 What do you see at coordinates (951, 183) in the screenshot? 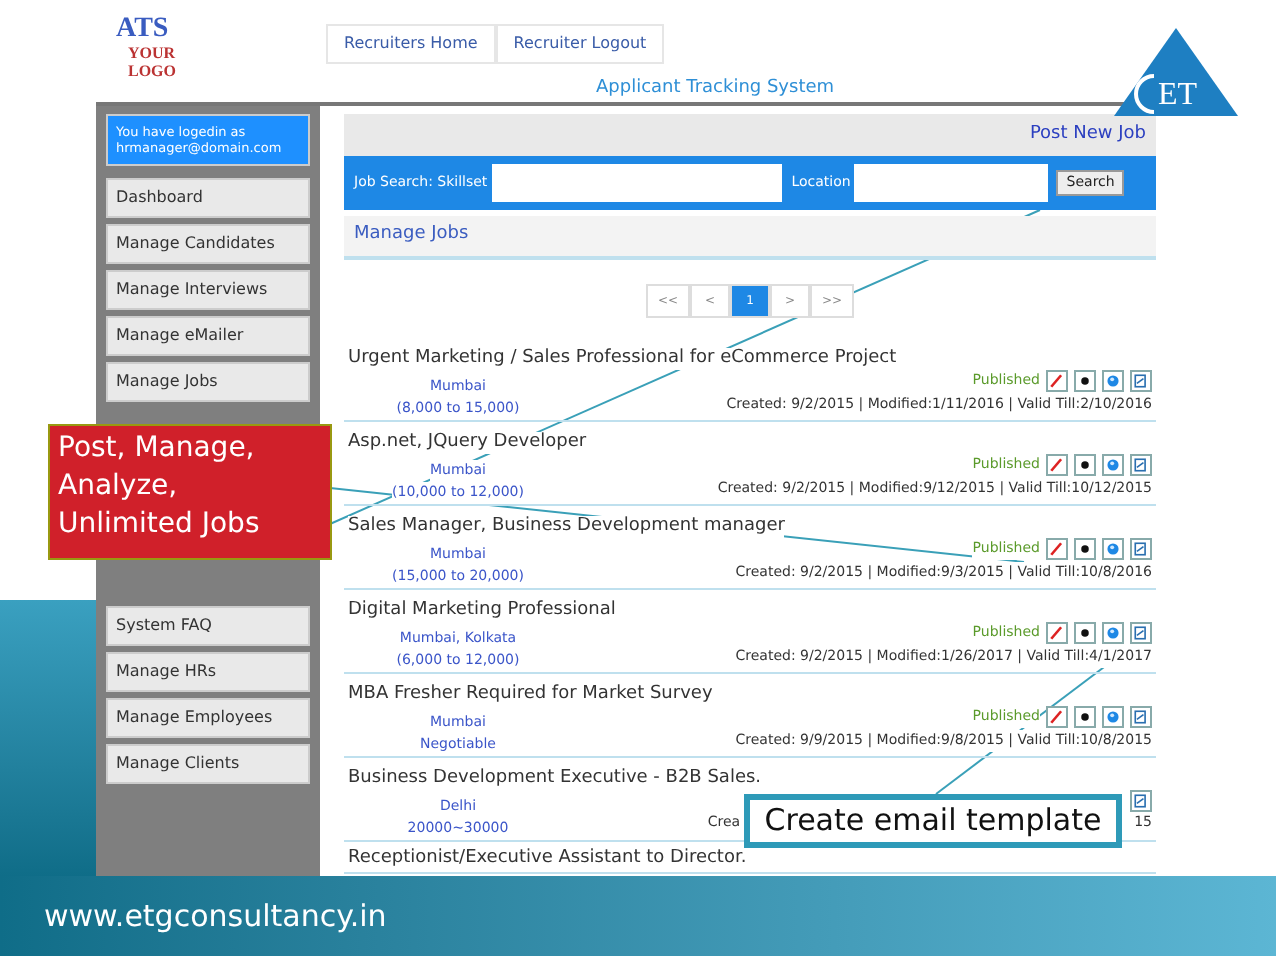
I see `location-field` at bounding box center [951, 183].